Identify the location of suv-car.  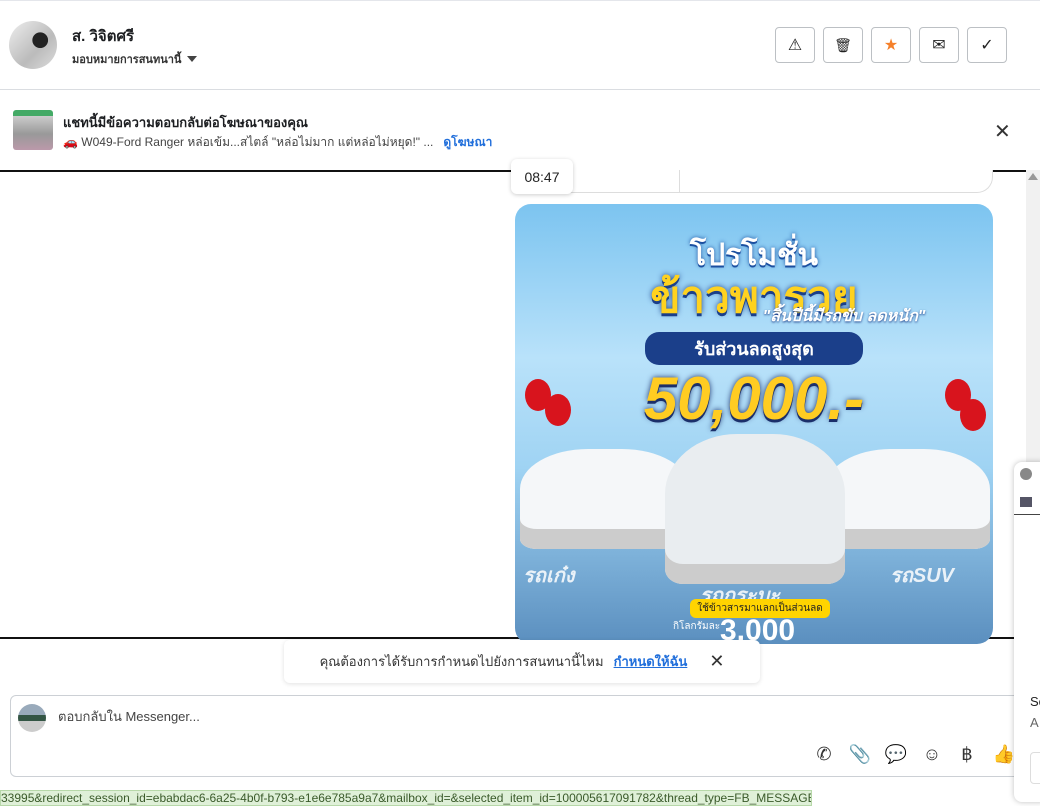
(907, 499).